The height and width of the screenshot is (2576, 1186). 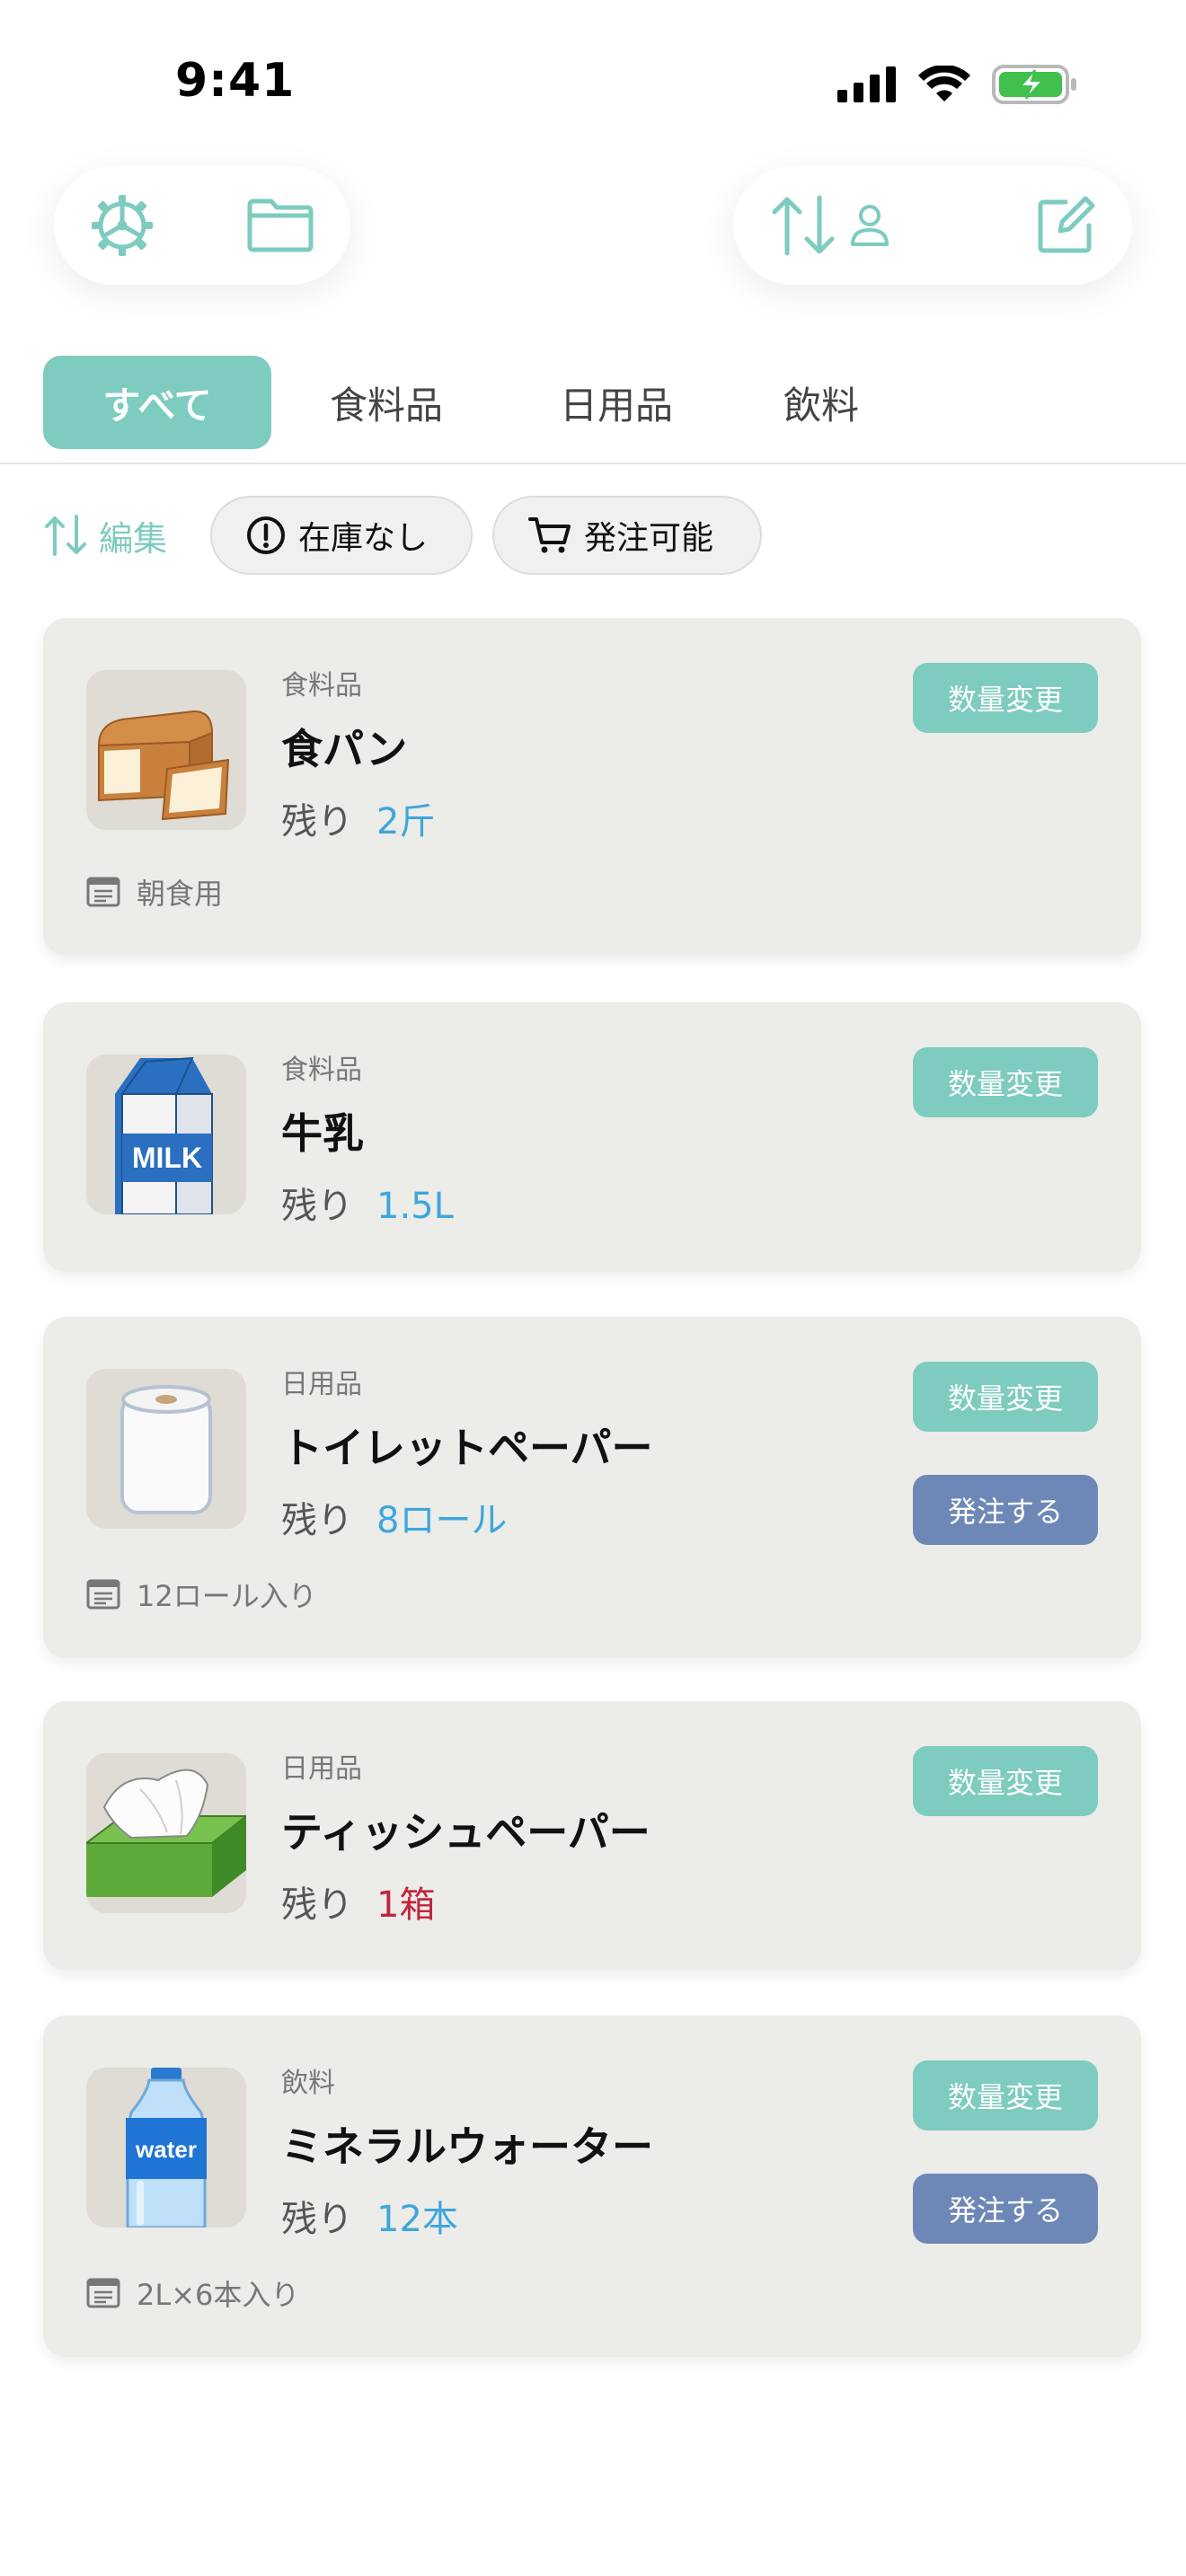 What do you see at coordinates (344, 749) in the screenshot?
I see `item-name: 食パン` at bounding box center [344, 749].